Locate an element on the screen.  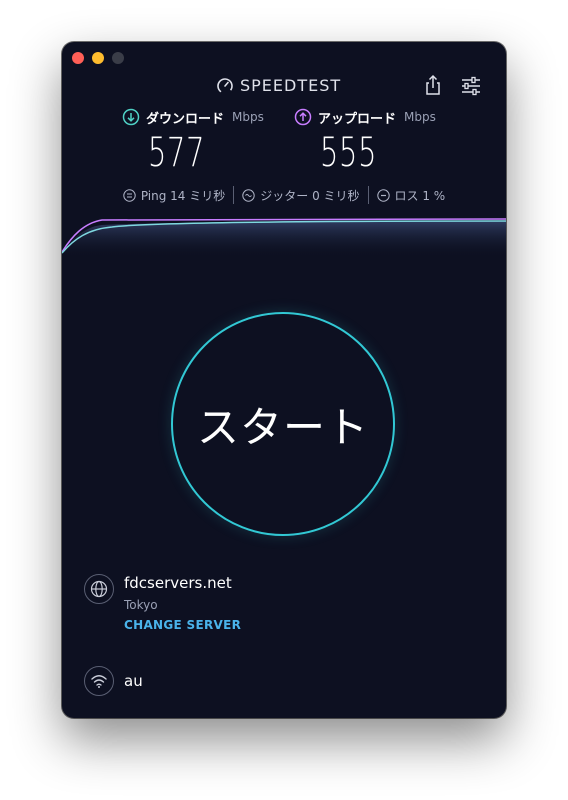
brand-name: SPEEDTEST is located at coordinates (291, 85).